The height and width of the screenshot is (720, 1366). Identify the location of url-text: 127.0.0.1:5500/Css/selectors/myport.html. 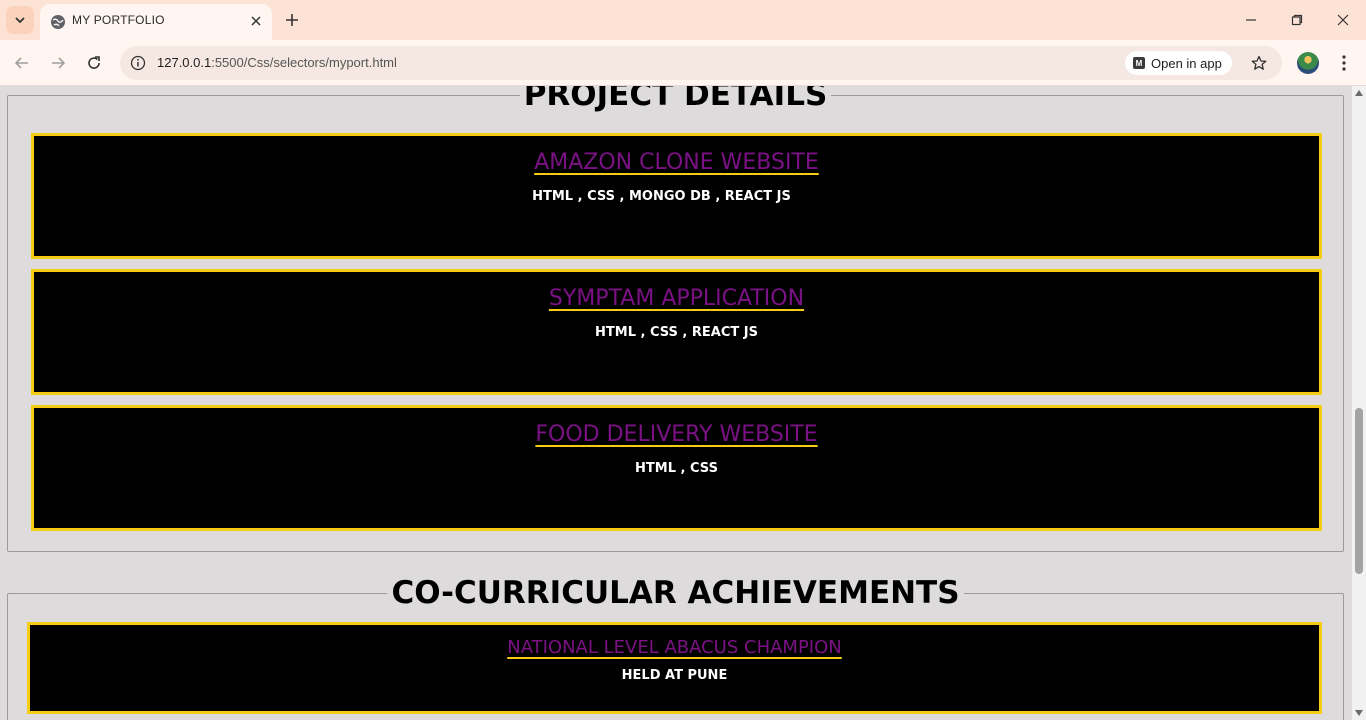
(277, 62).